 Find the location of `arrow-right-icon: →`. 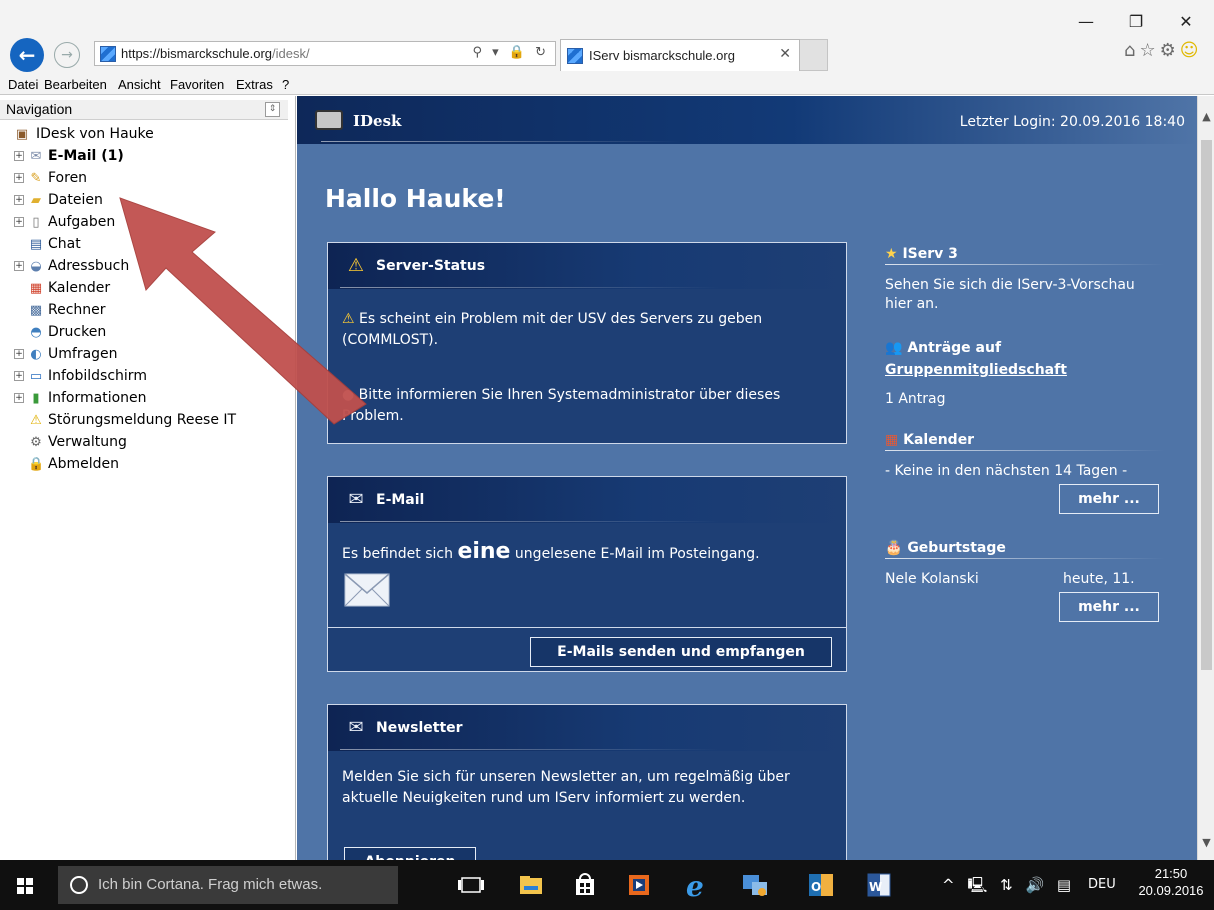

arrow-right-icon: → is located at coordinates (67, 55).